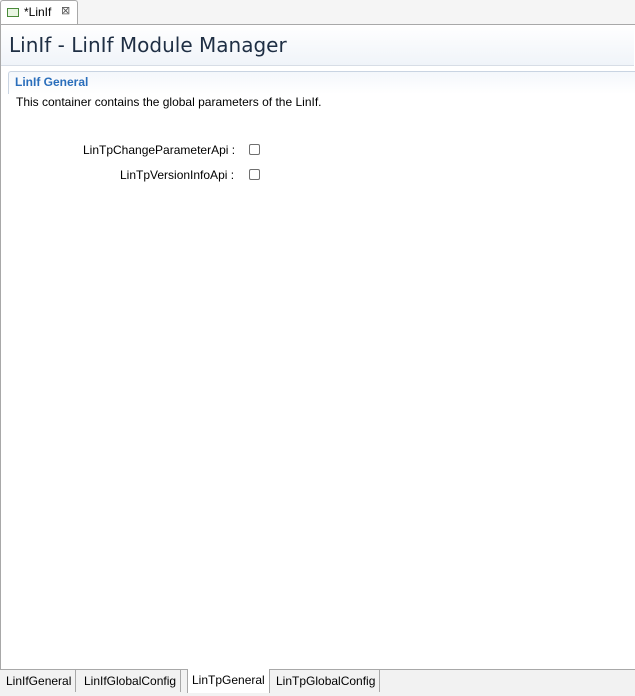 The height and width of the screenshot is (696, 635). I want to click on section-title: LinIf General, so click(52, 82).